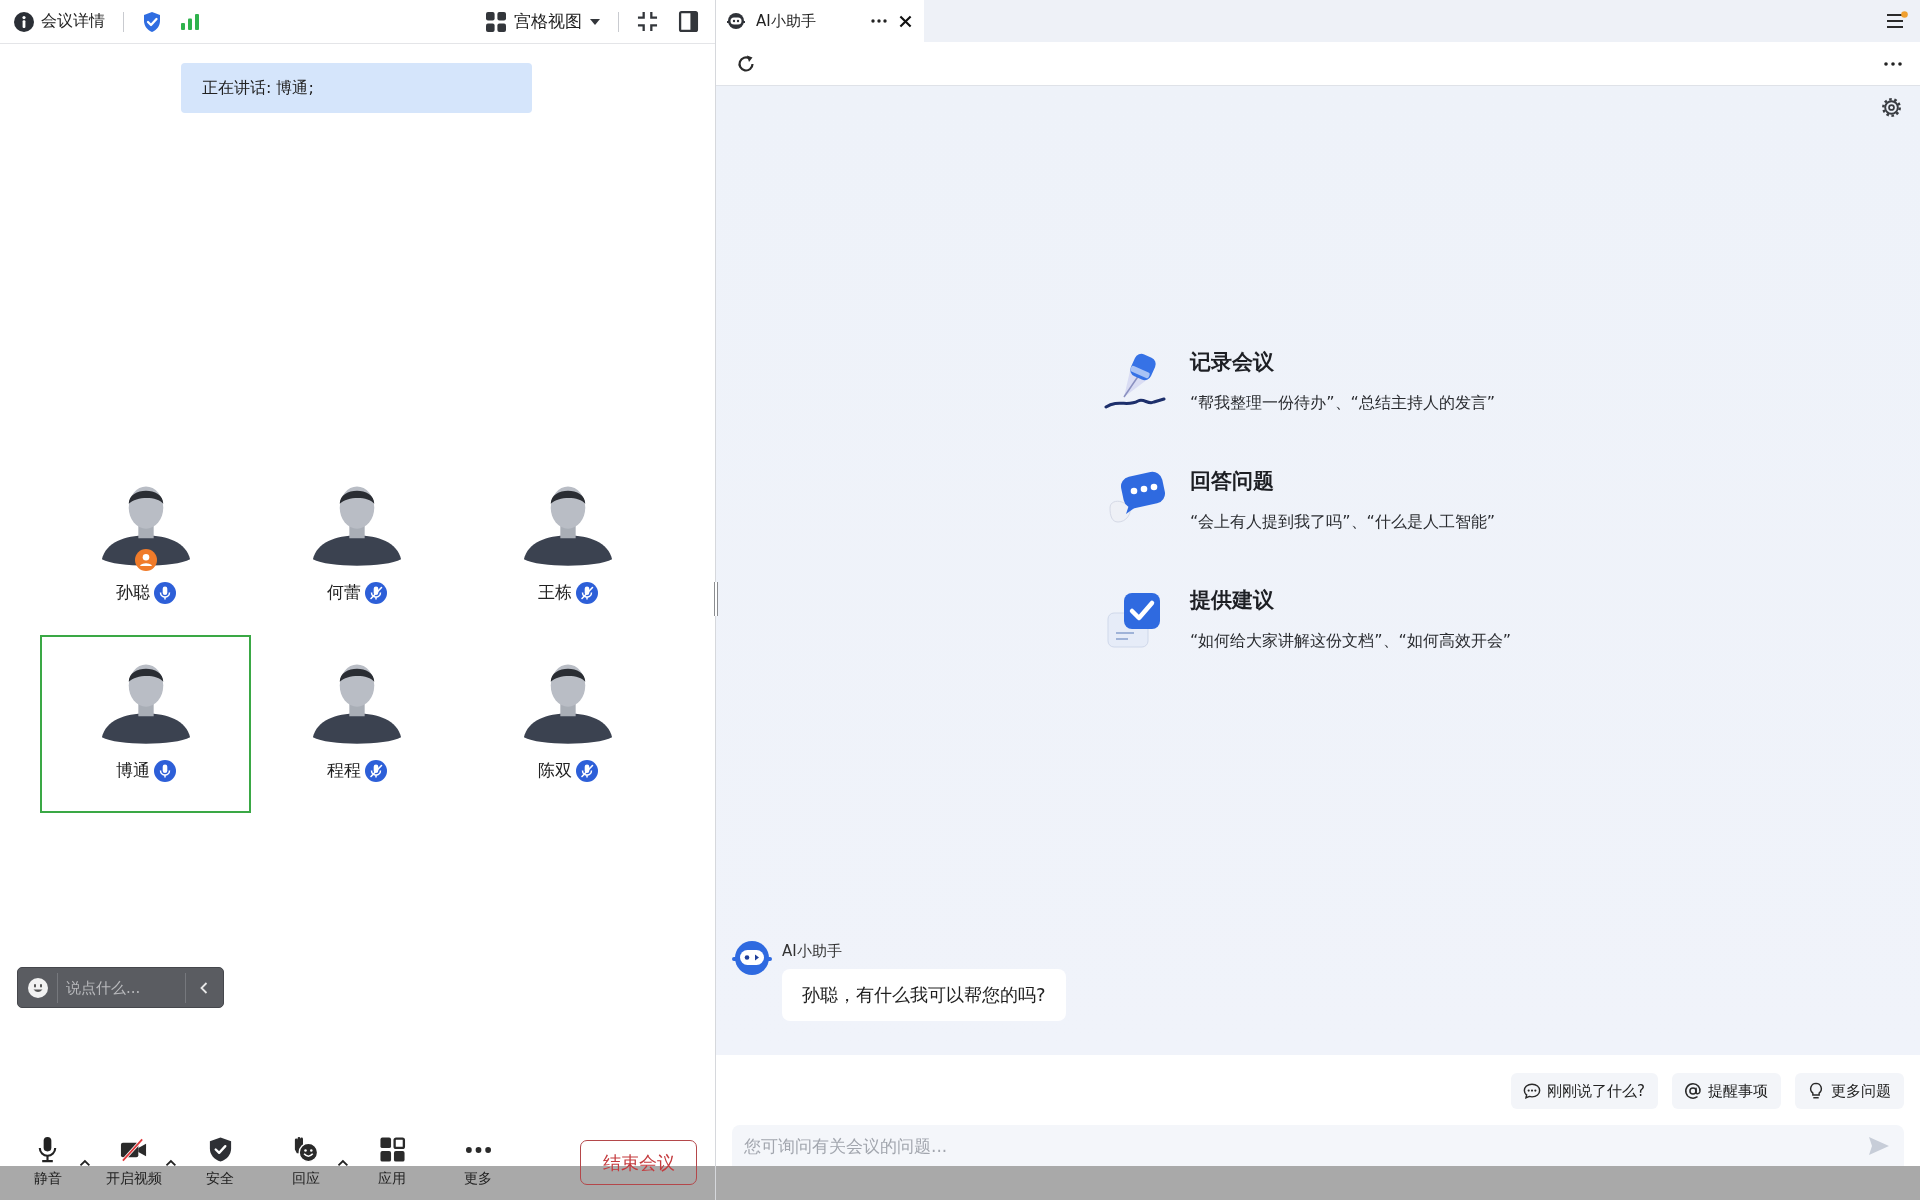  What do you see at coordinates (820, 21) in the screenshot?
I see `assistant-tab: AI小助手` at bounding box center [820, 21].